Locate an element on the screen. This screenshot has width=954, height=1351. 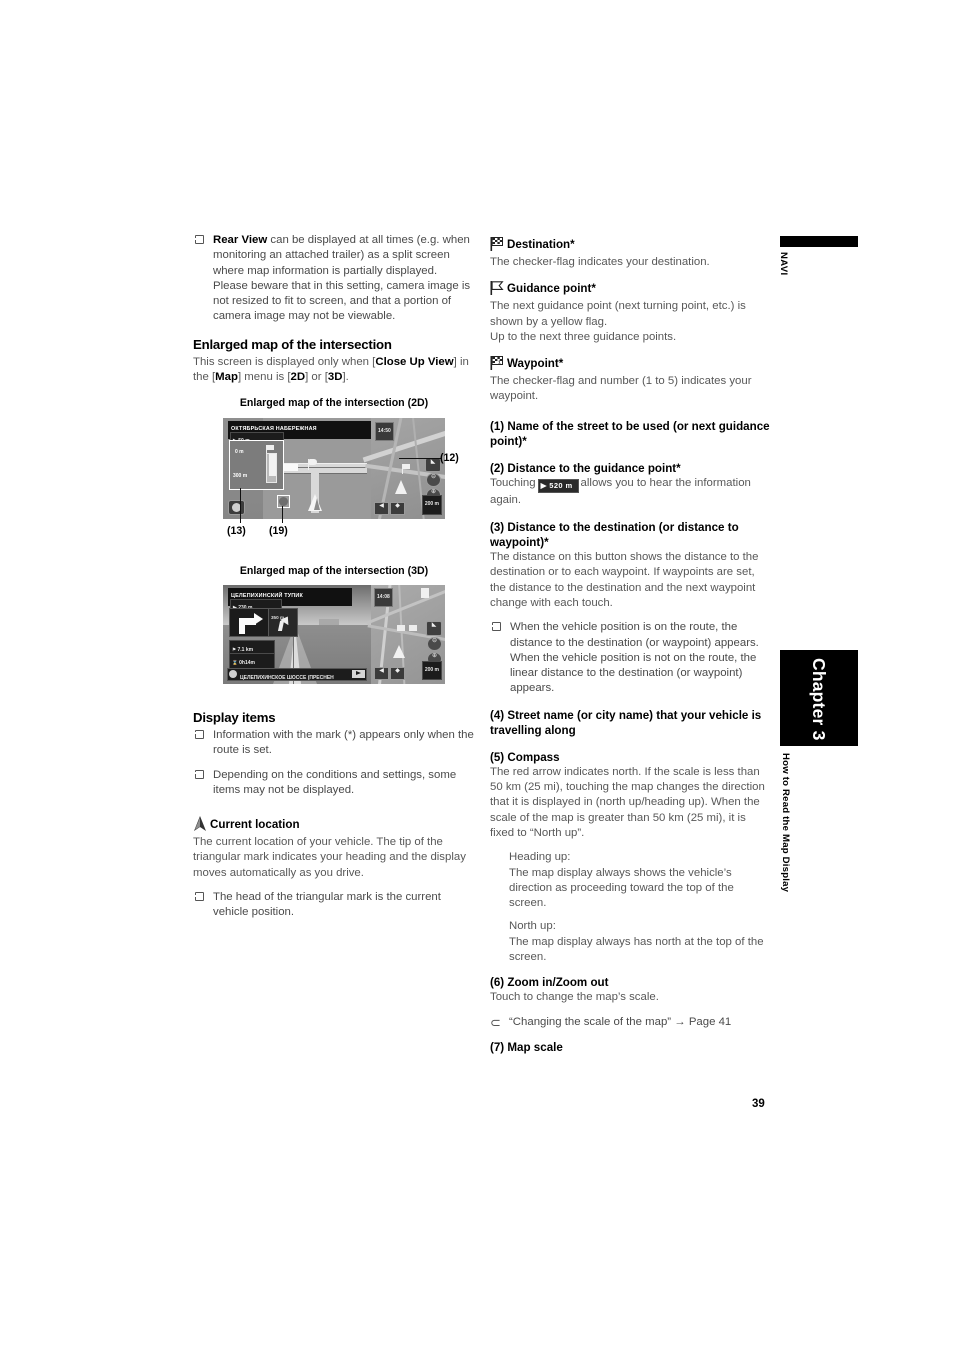
bottom-street-bar: ЦЕЛЕПИХИНСКОЕ ШОССЕ (ПРЕСНЕН is located at coordinates (297, 674).